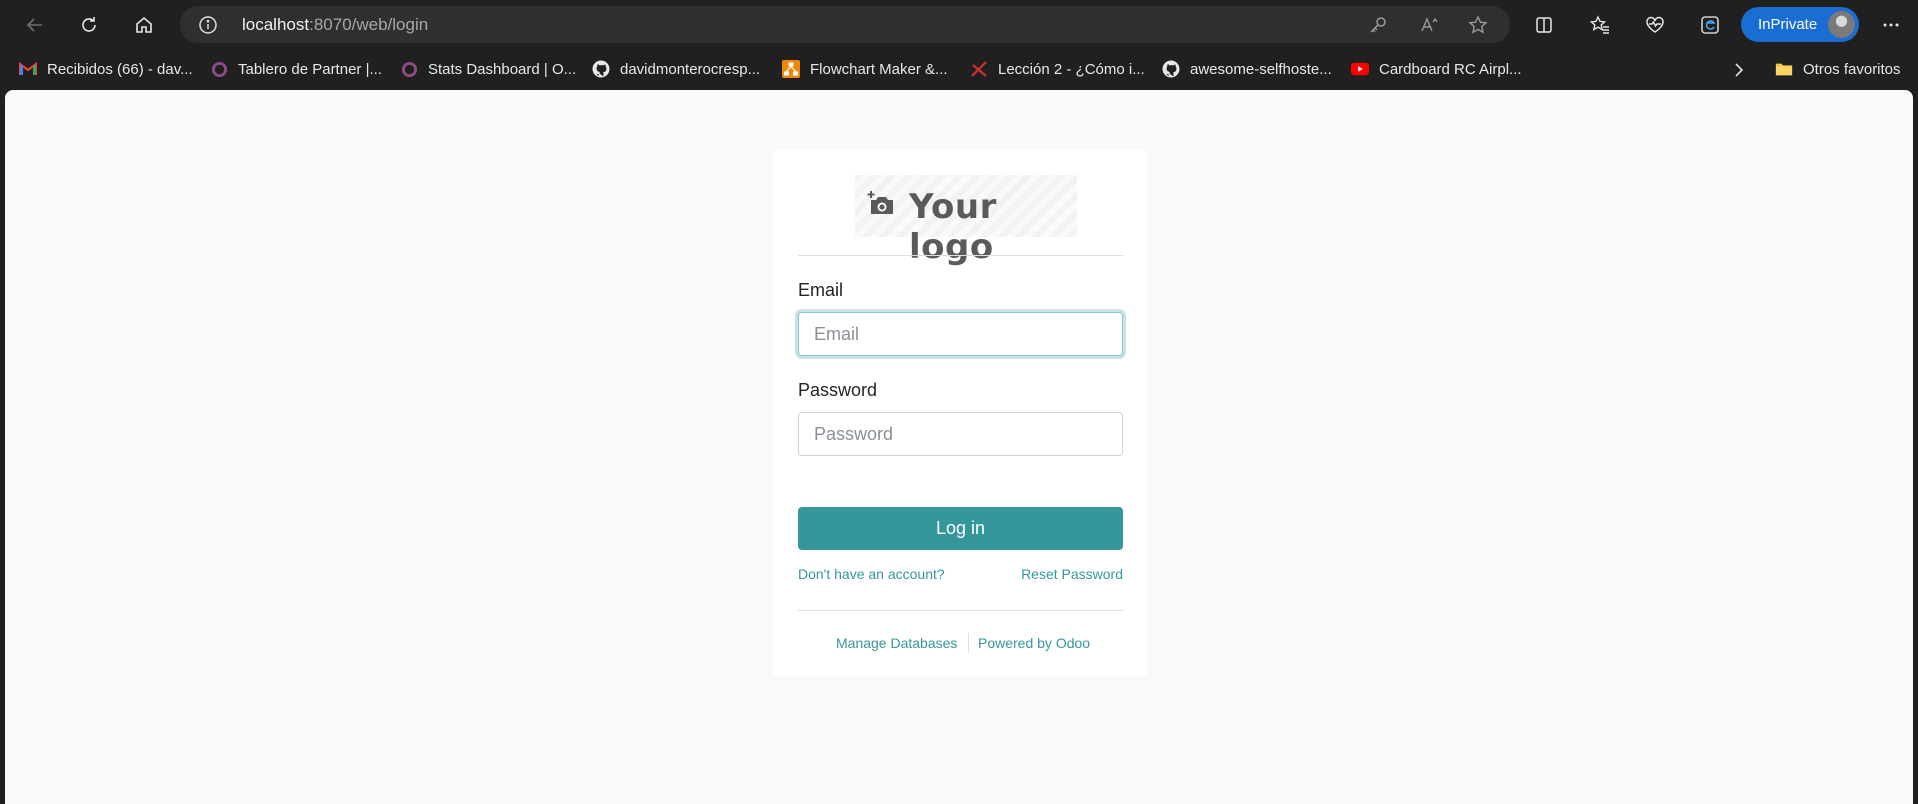 This screenshot has height=804, width=1918. I want to click on reset-password-link: Reset Password, so click(1072, 574).